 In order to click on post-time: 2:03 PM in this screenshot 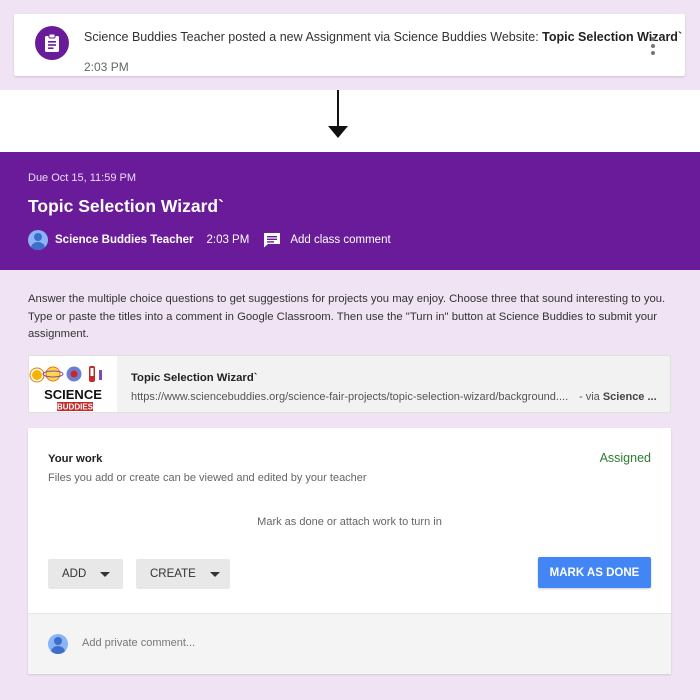, I will do `click(228, 240)`.